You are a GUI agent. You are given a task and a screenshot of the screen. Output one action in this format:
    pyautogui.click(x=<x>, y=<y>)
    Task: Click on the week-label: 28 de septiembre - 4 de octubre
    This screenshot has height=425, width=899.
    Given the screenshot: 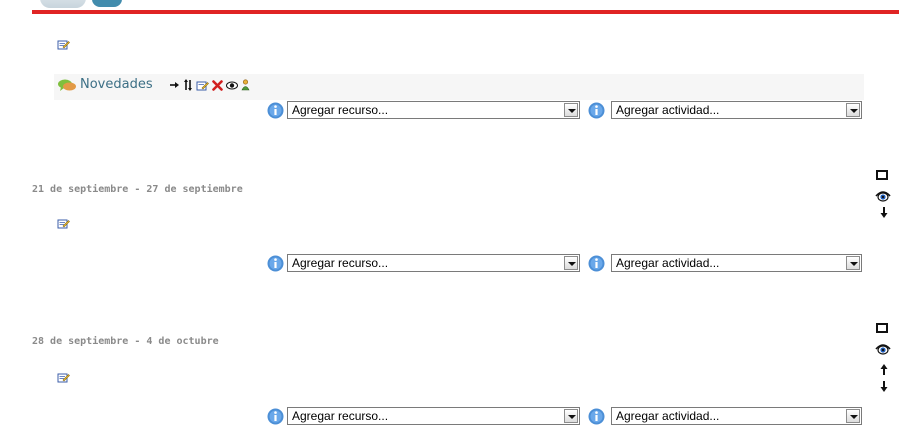 What is the action you would take?
    pyautogui.click(x=125, y=341)
    